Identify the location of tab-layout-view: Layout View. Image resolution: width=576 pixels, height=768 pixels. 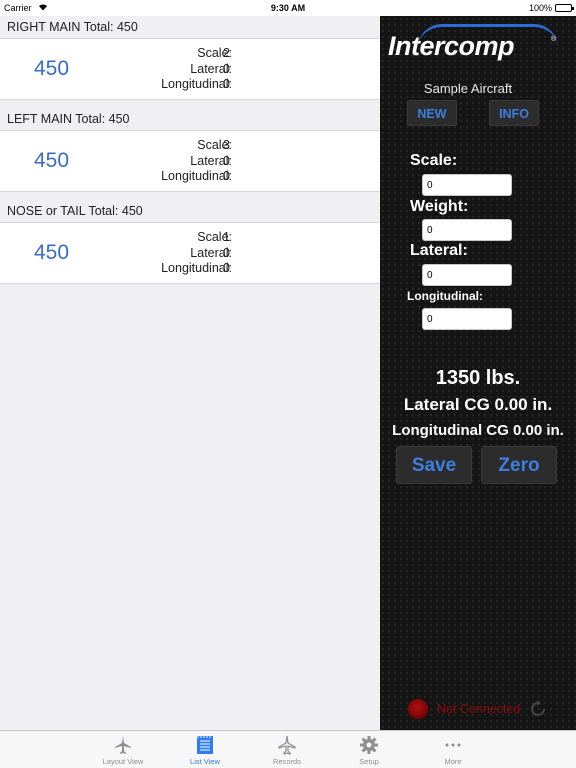
(123, 749).